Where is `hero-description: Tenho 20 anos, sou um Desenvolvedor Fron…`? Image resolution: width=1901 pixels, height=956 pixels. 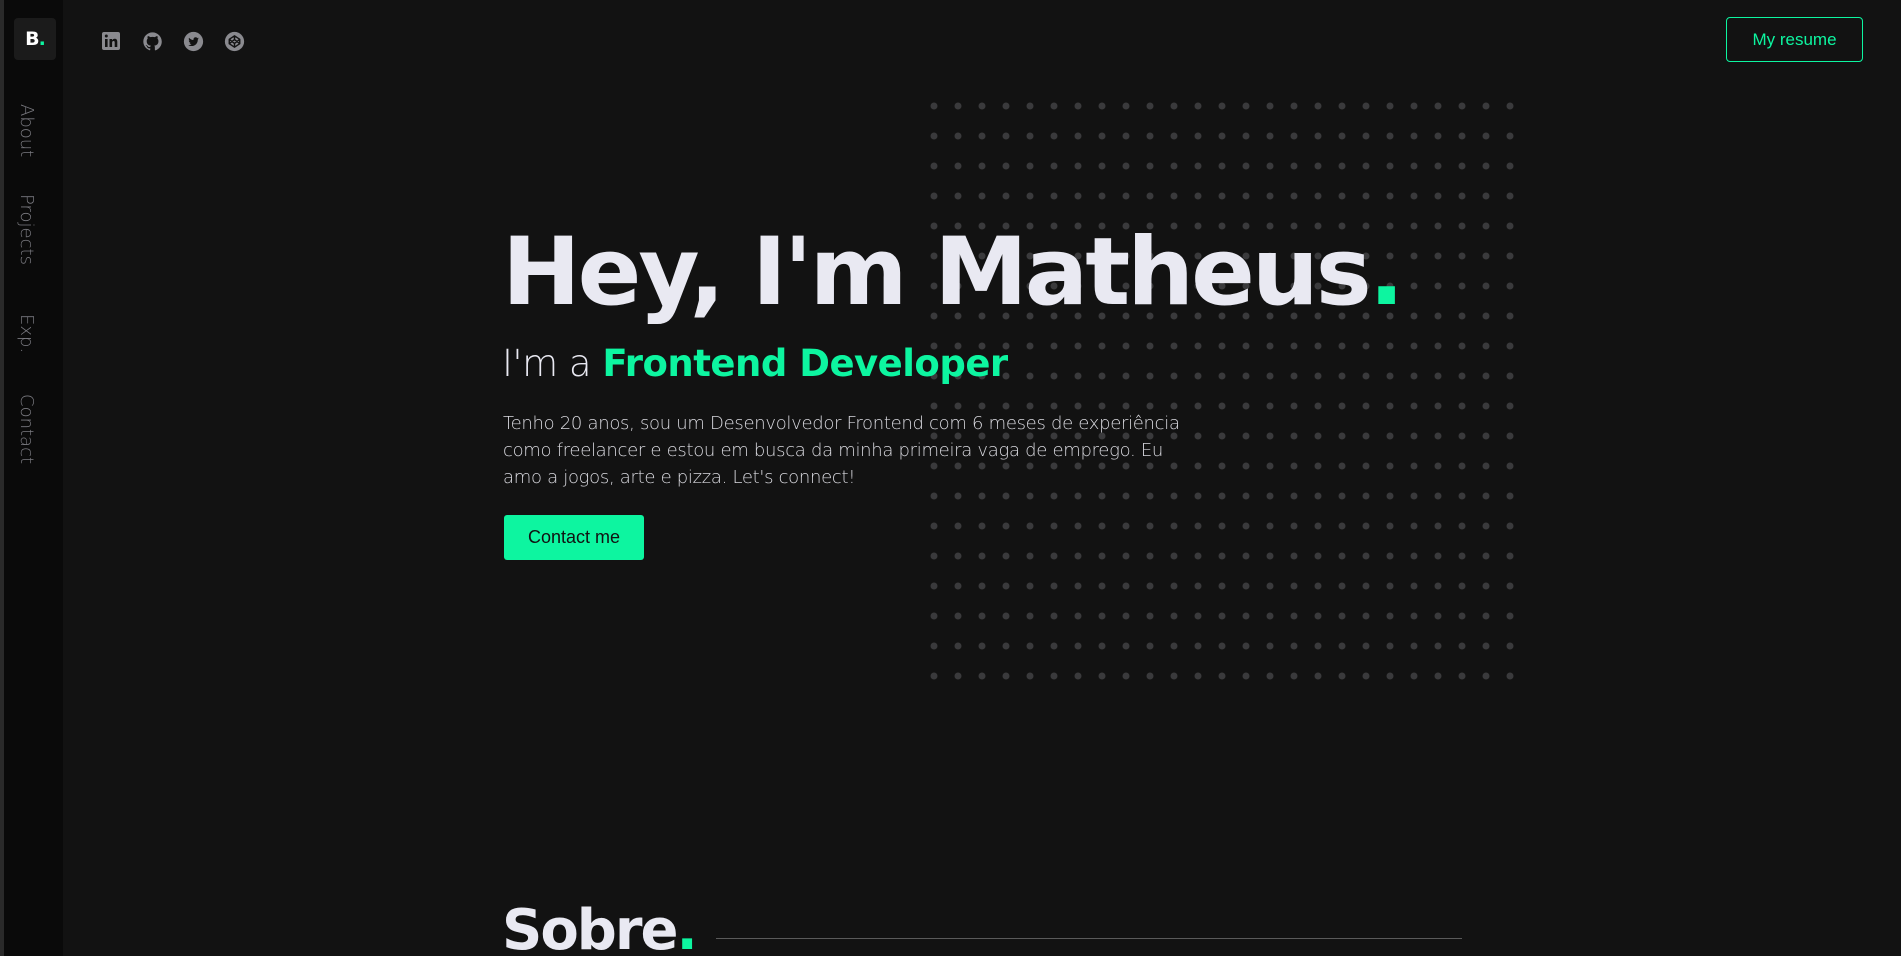
hero-description: Tenho 20 anos, sou um Desenvolvedor Fron… is located at coordinates (841, 450).